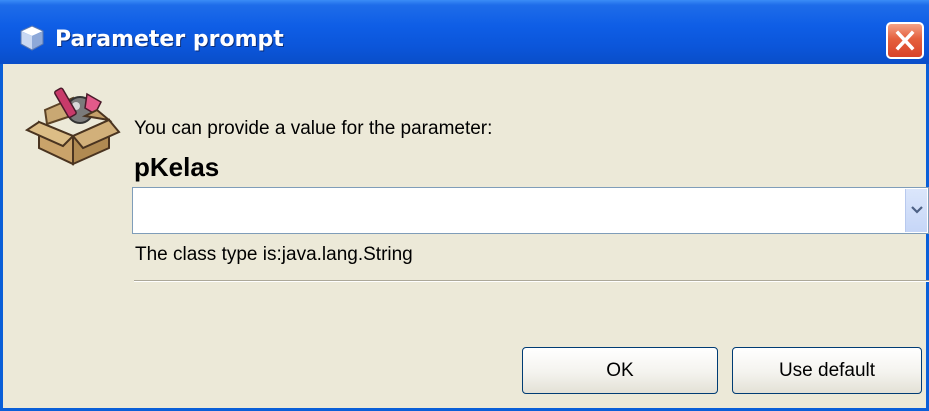  What do you see at coordinates (73, 124) in the screenshot?
I see `open-box-icon` at bounding box center [73, 124].